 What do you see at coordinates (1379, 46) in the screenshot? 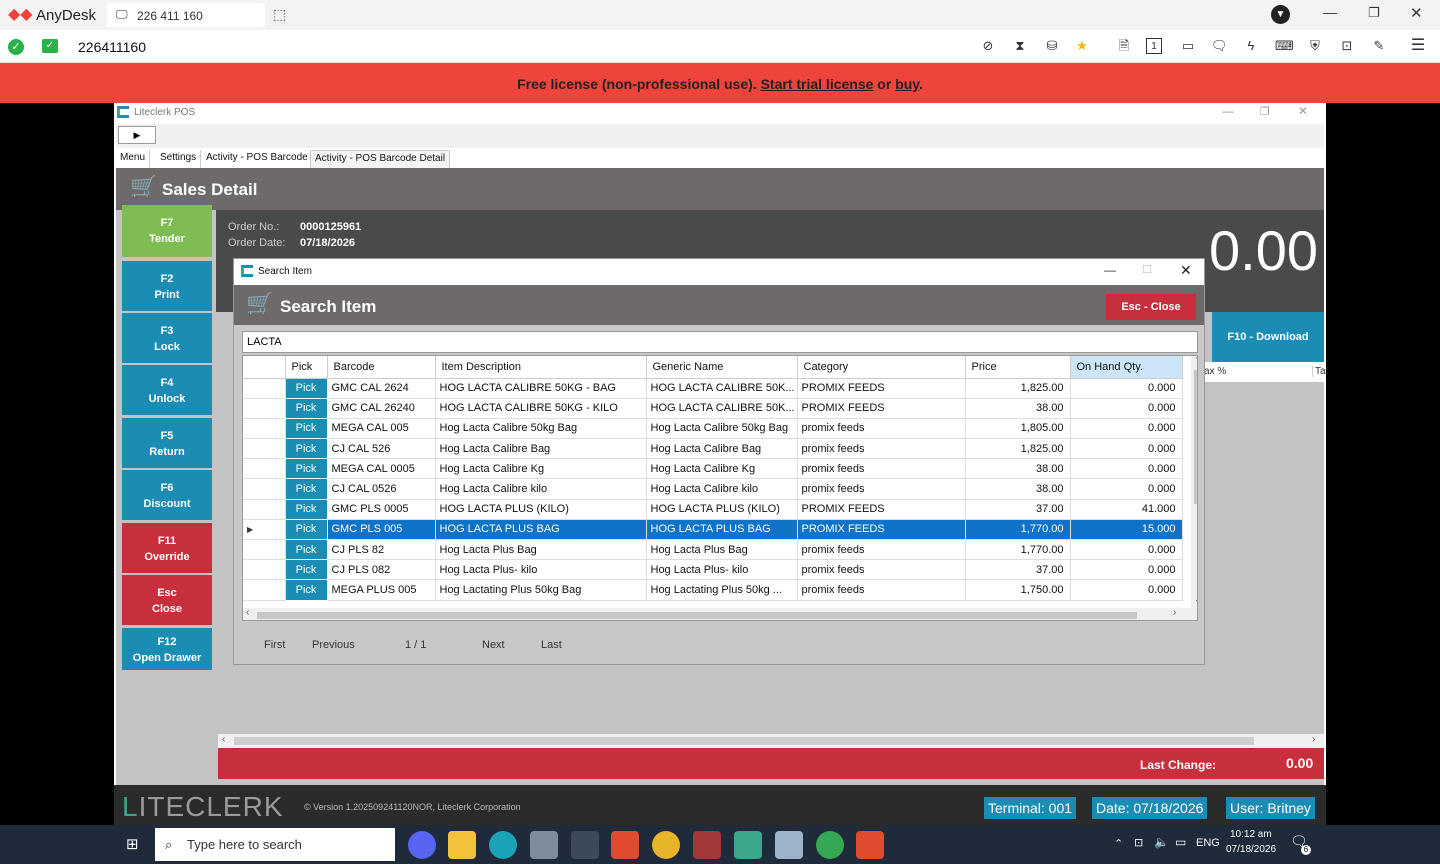
I see `draw-pen-icon: ✎` at bounding box center [1379, 46].